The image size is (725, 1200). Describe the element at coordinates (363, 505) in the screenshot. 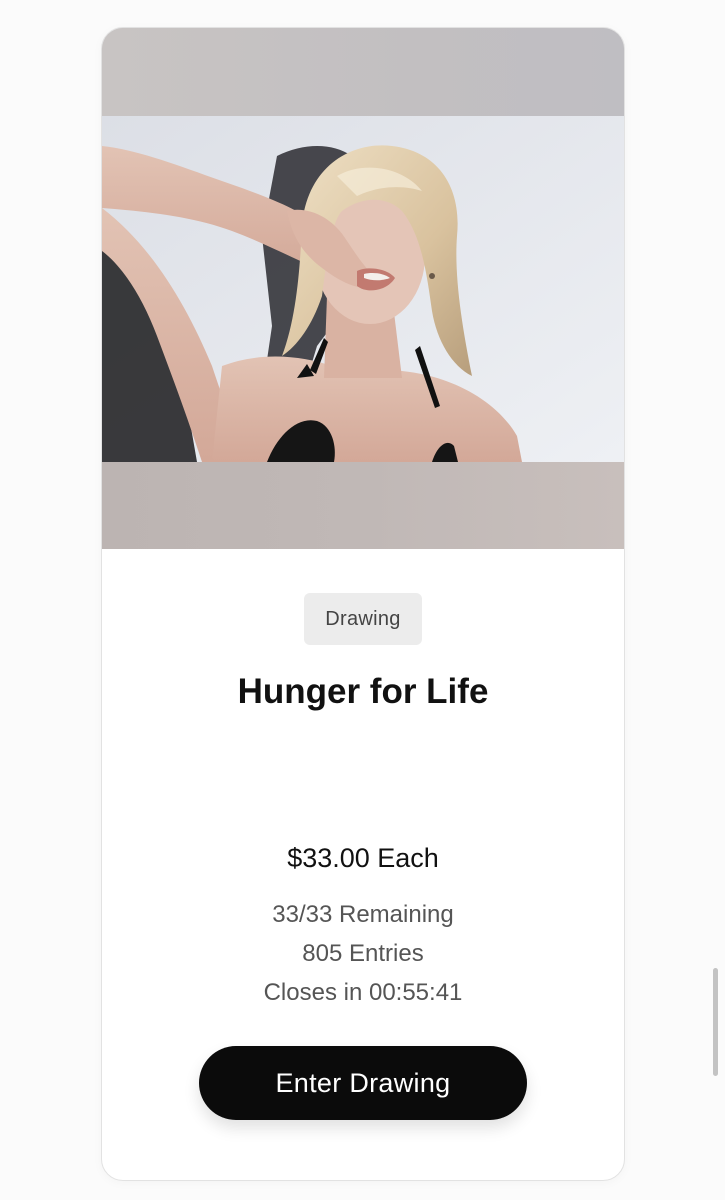

I see `image-blur-band-bottom` at that location.